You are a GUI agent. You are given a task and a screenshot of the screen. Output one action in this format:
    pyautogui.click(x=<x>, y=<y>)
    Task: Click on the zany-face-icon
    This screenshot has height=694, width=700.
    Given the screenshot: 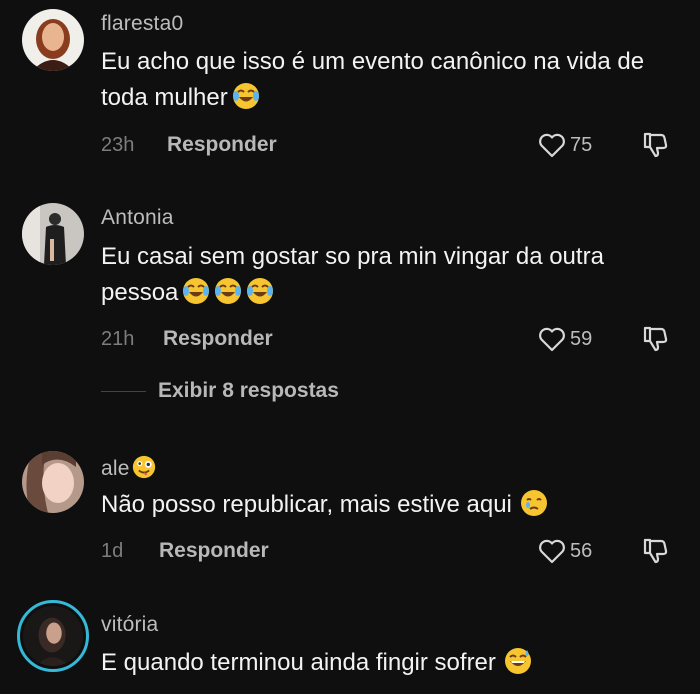 What is the action you would take?
    pyautogui.click(x=144, y=467)
    